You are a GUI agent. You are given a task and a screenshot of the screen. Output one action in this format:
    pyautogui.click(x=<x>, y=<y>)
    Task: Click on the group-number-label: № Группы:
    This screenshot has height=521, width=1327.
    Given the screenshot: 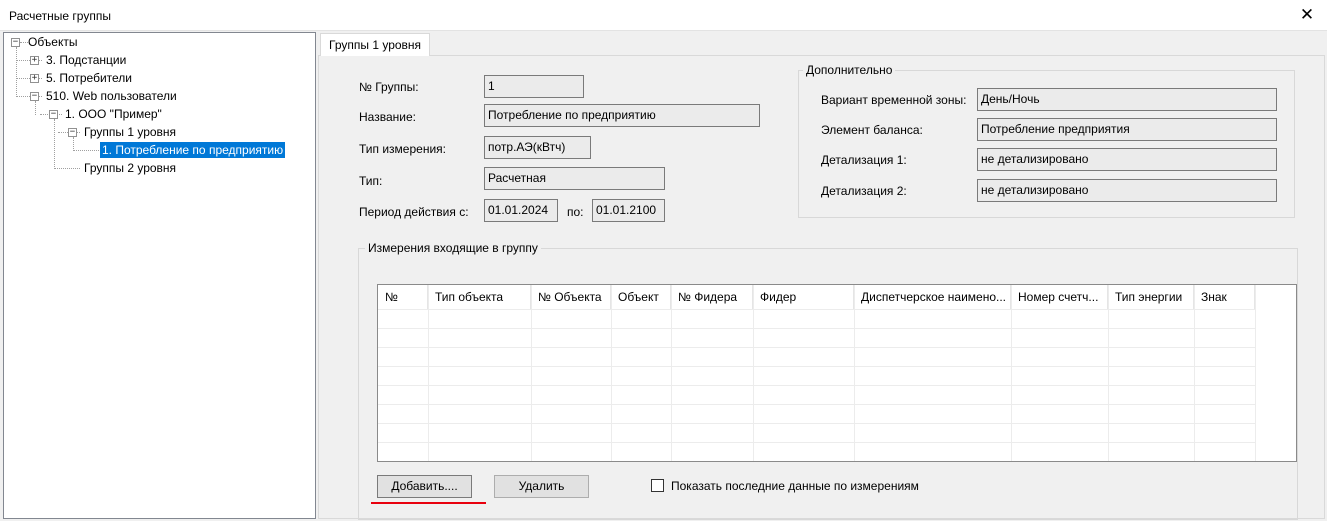 What is the action you would take?
    pyautogui.click(x=389, y=87)
    